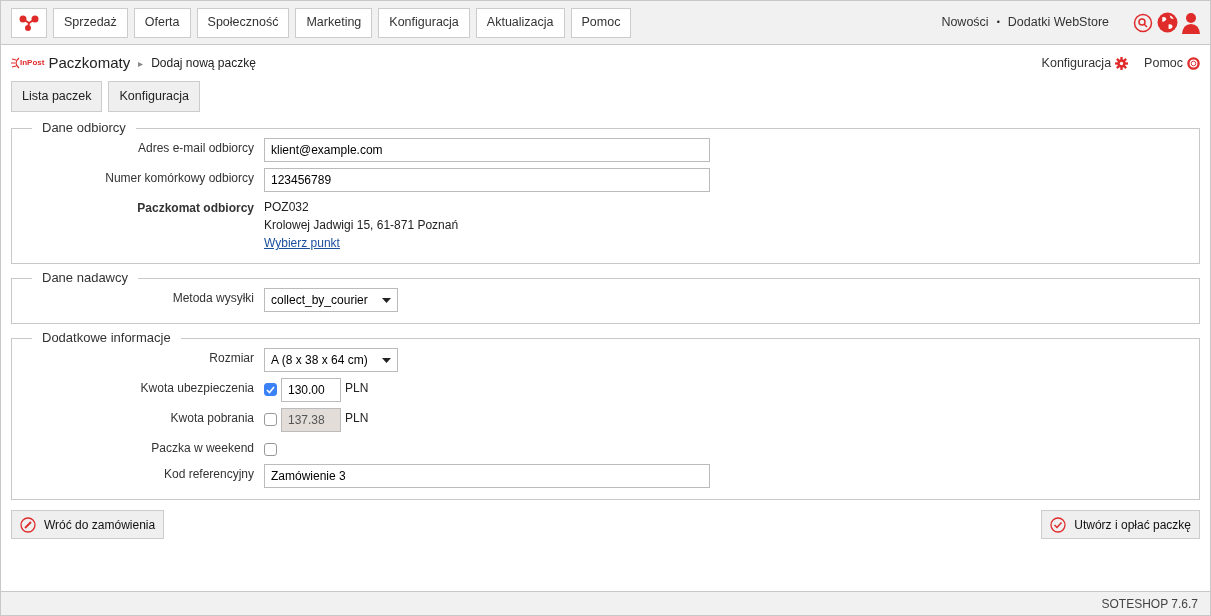  What do you see at coordinates (90, 22) in the screenshot?
I see `nav-tab: Sprzedaż` at bounding box center [90, 22].